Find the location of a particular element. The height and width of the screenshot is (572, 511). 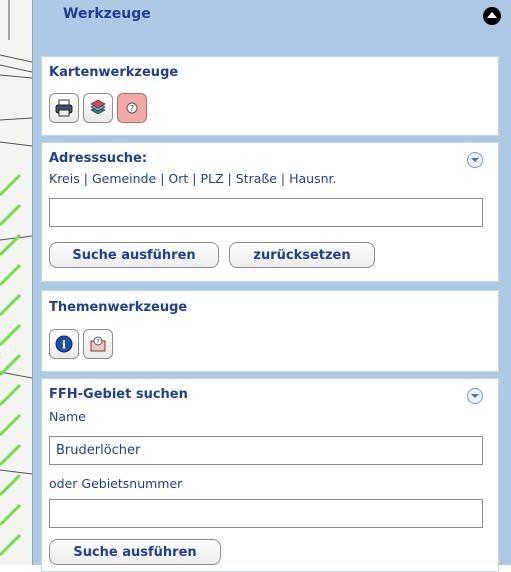

link-strasse: Straße is located at coordinates (256, 178).